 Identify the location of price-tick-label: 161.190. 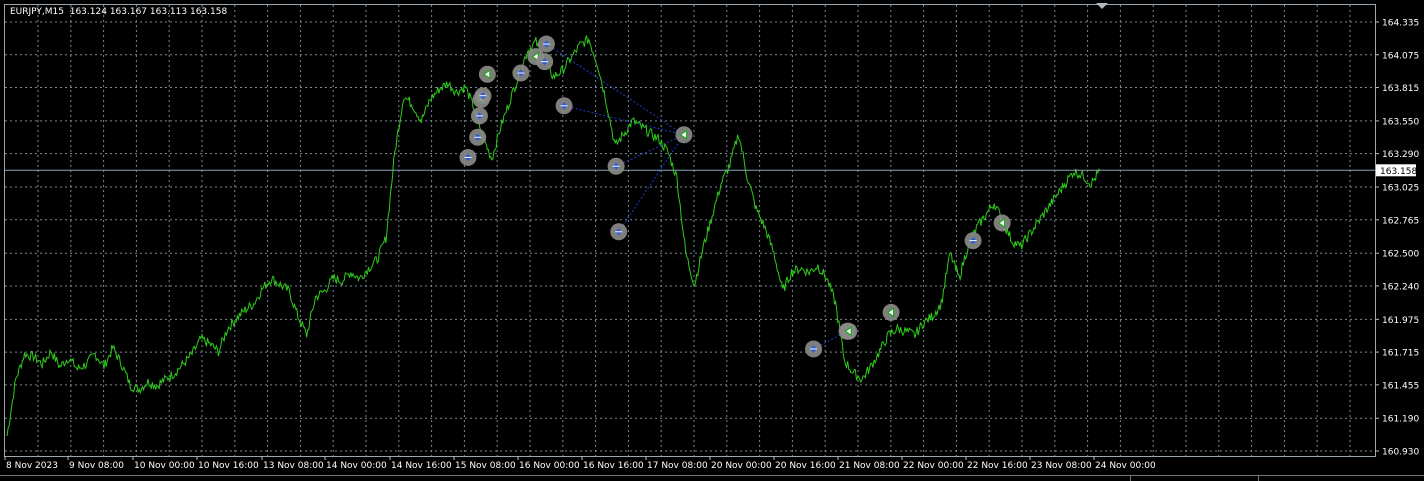
(1400, 420).